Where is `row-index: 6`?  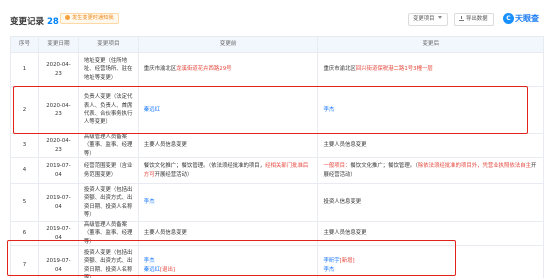
row-index: 6 is located at coordinates (25, 233).